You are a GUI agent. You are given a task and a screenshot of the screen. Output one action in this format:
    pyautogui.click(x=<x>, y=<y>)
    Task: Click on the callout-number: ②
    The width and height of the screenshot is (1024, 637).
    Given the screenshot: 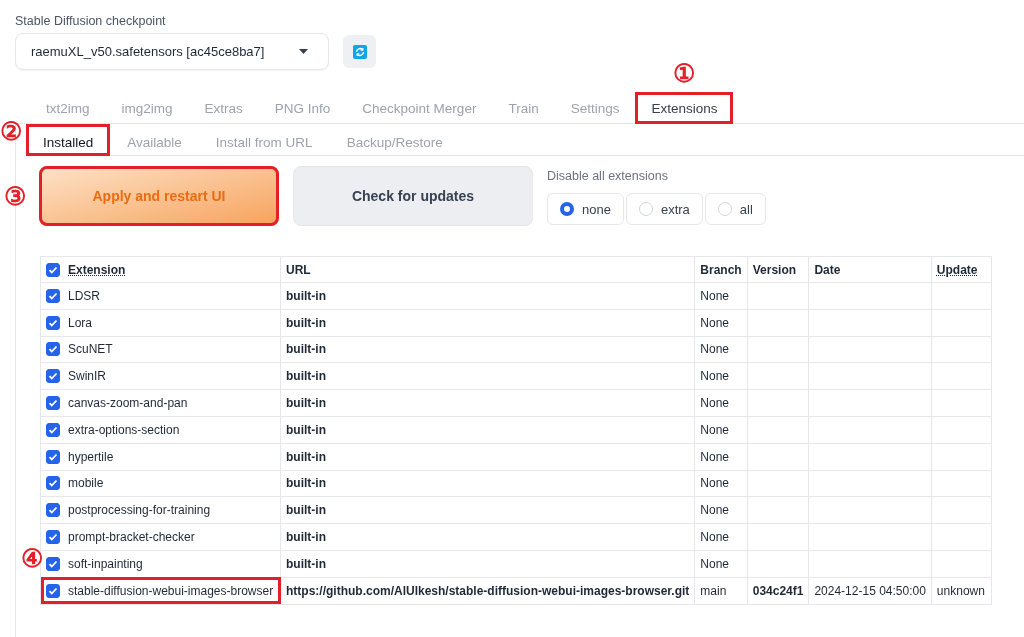 What is the action you would take?
    pyautogui.click(x=11, y=131)
    